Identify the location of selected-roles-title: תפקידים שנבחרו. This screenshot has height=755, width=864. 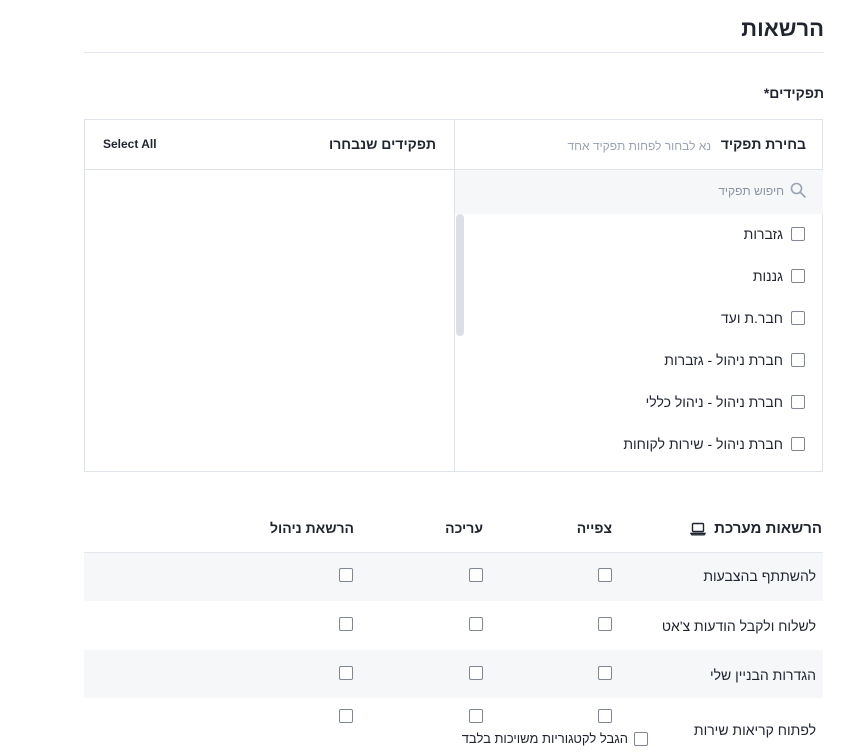
(382, 144).